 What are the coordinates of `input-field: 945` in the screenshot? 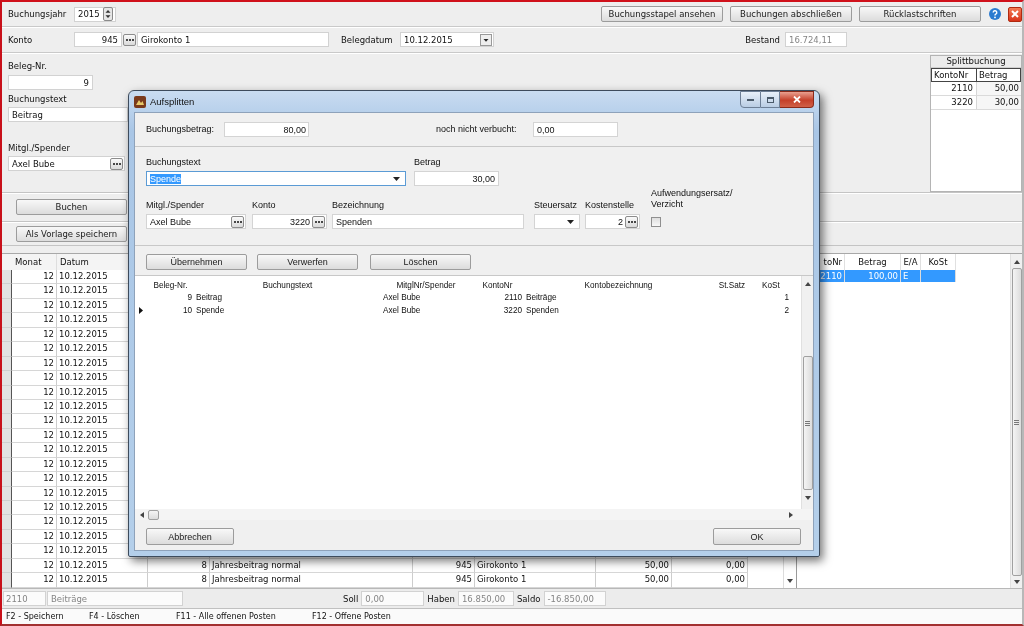 It's located at (98, 39).